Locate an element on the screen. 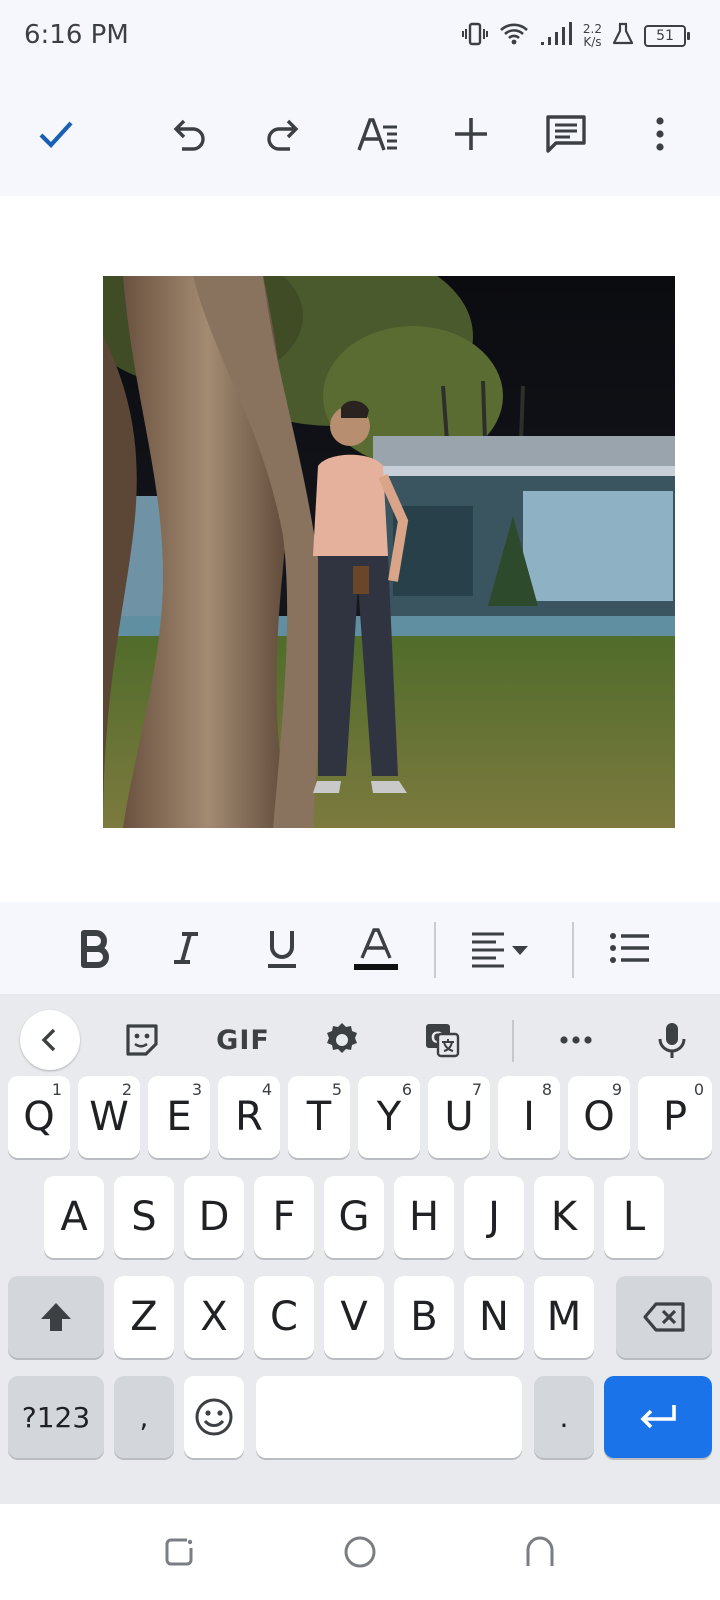  key-e: E3 is located at coordinates (179, 1117).